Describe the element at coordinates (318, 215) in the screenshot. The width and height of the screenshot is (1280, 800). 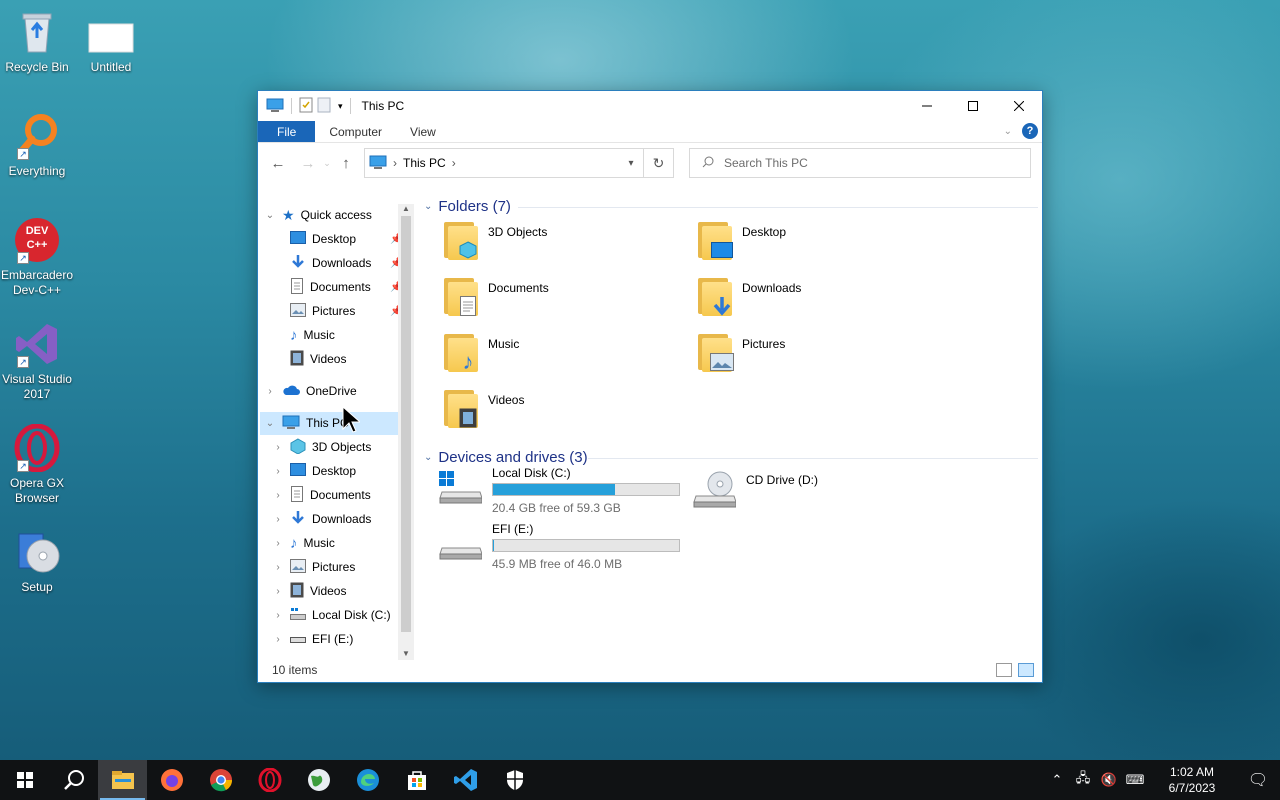
I see `nav-quick-access: ⌄ ★ Quick access` at that location.